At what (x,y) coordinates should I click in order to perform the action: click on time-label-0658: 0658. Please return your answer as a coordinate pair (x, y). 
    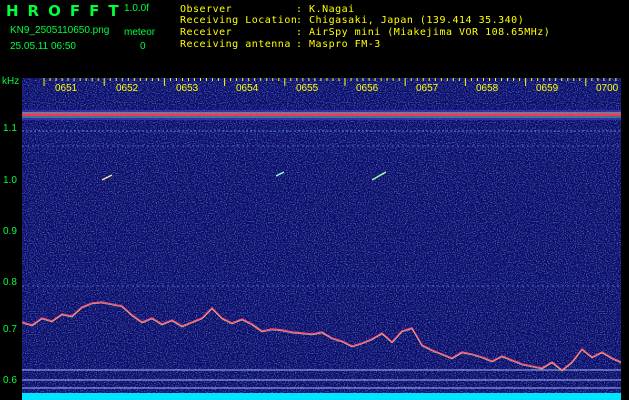
    Looking at the image, I should click on (487, 88).